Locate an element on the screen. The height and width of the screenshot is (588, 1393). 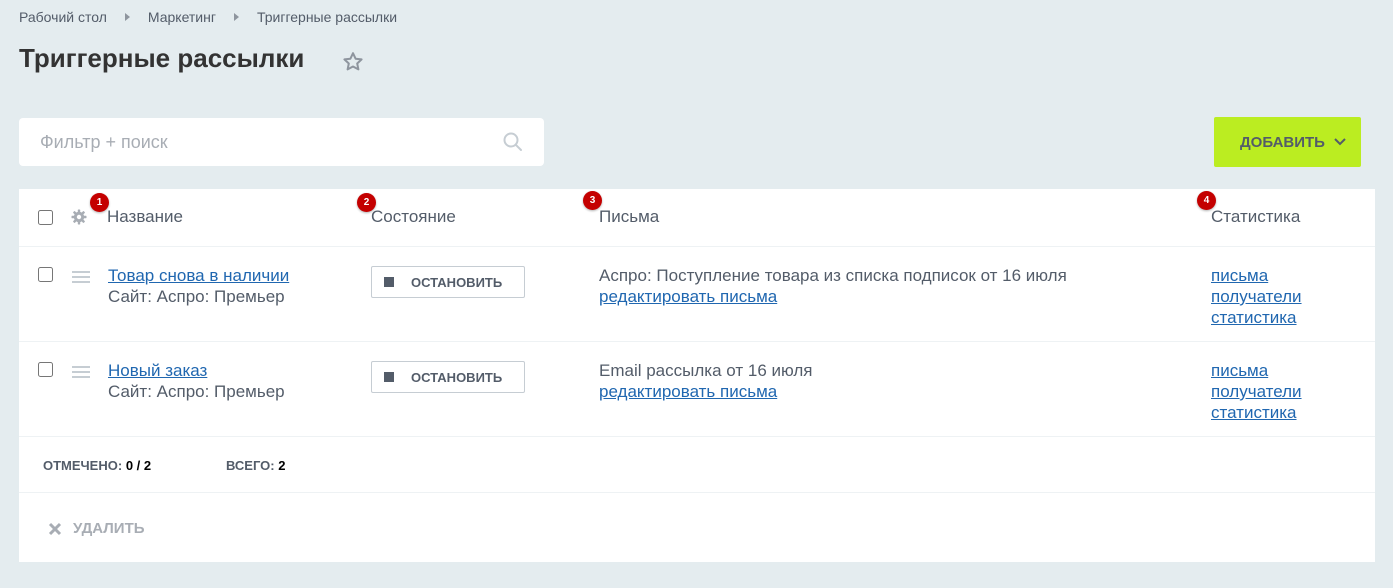
chevron-down-icon is located at coordinates (1340, 142).